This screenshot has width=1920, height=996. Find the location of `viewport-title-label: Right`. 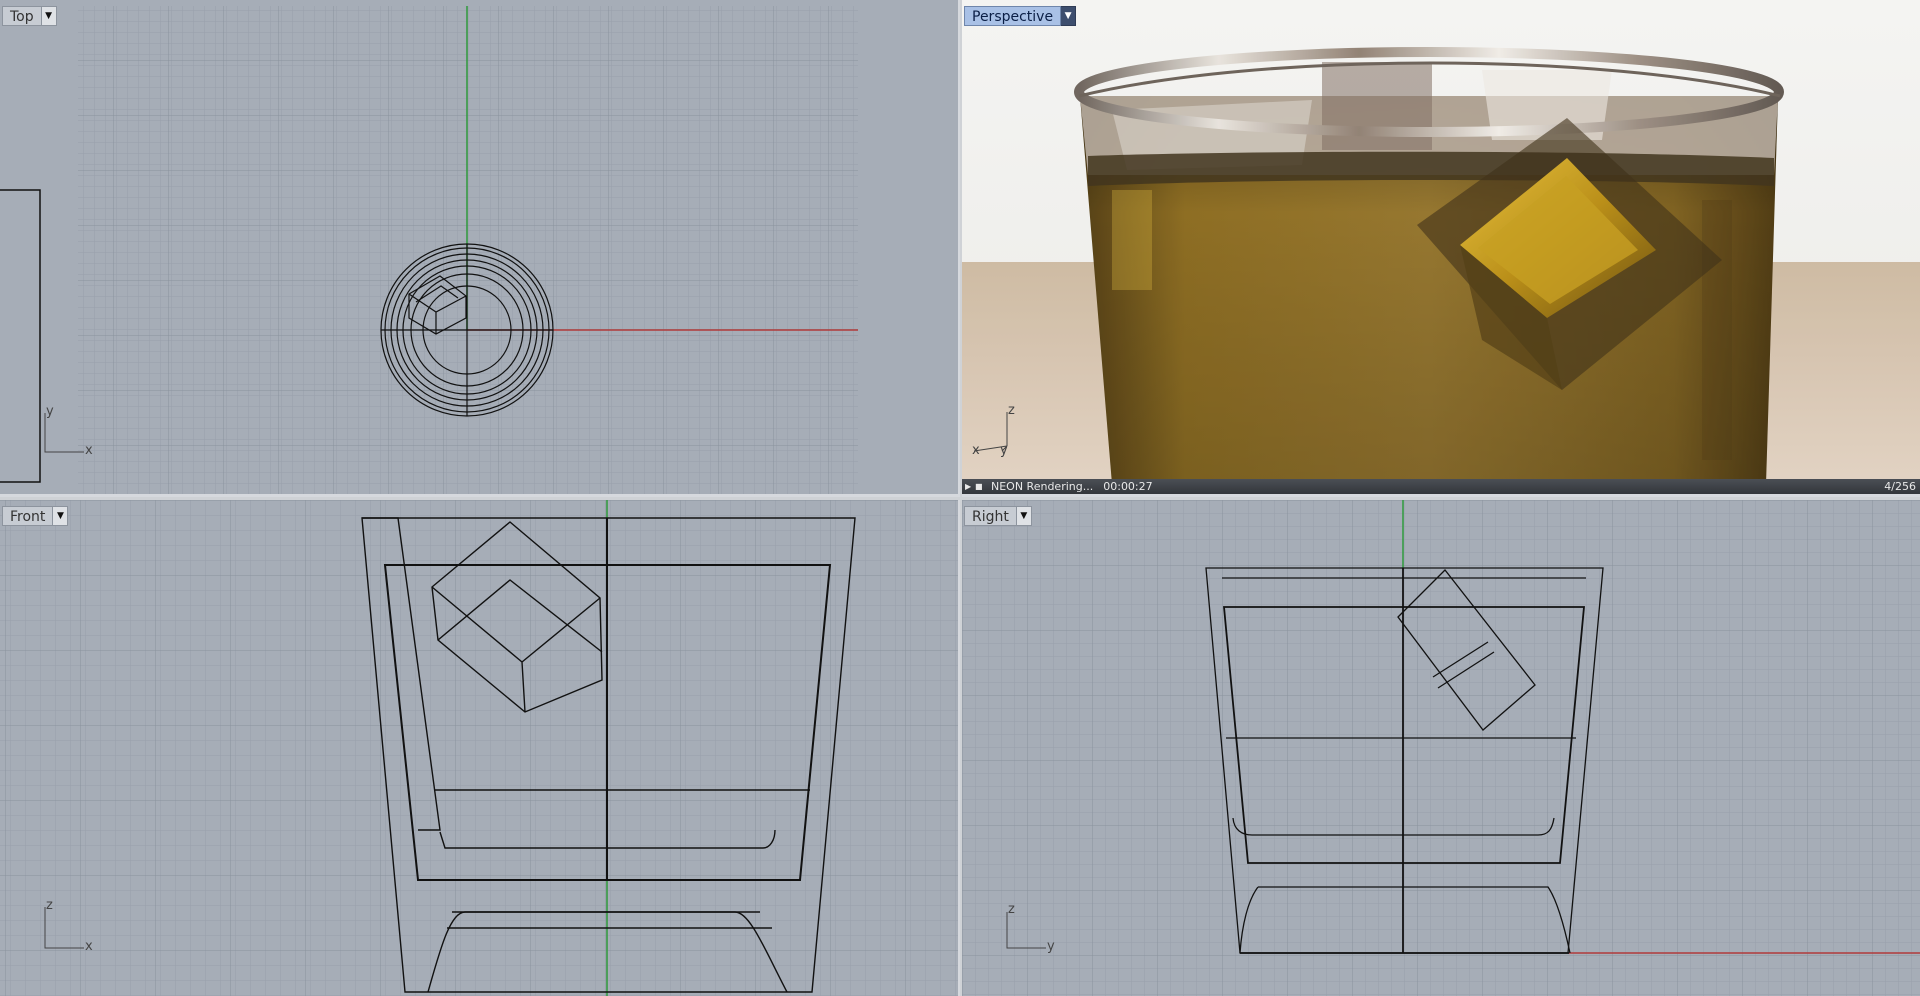

viewport-title-label: Right is located at coordinates (990, 516).